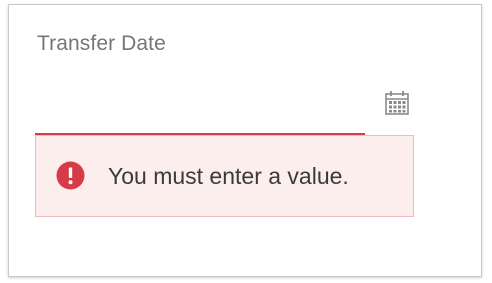 The image size is (492, 283). What do you see at coordinates (228, 176) in the screenshot?
I see `error-message-text: You must enter a value.` at bounding box center [228, 176].